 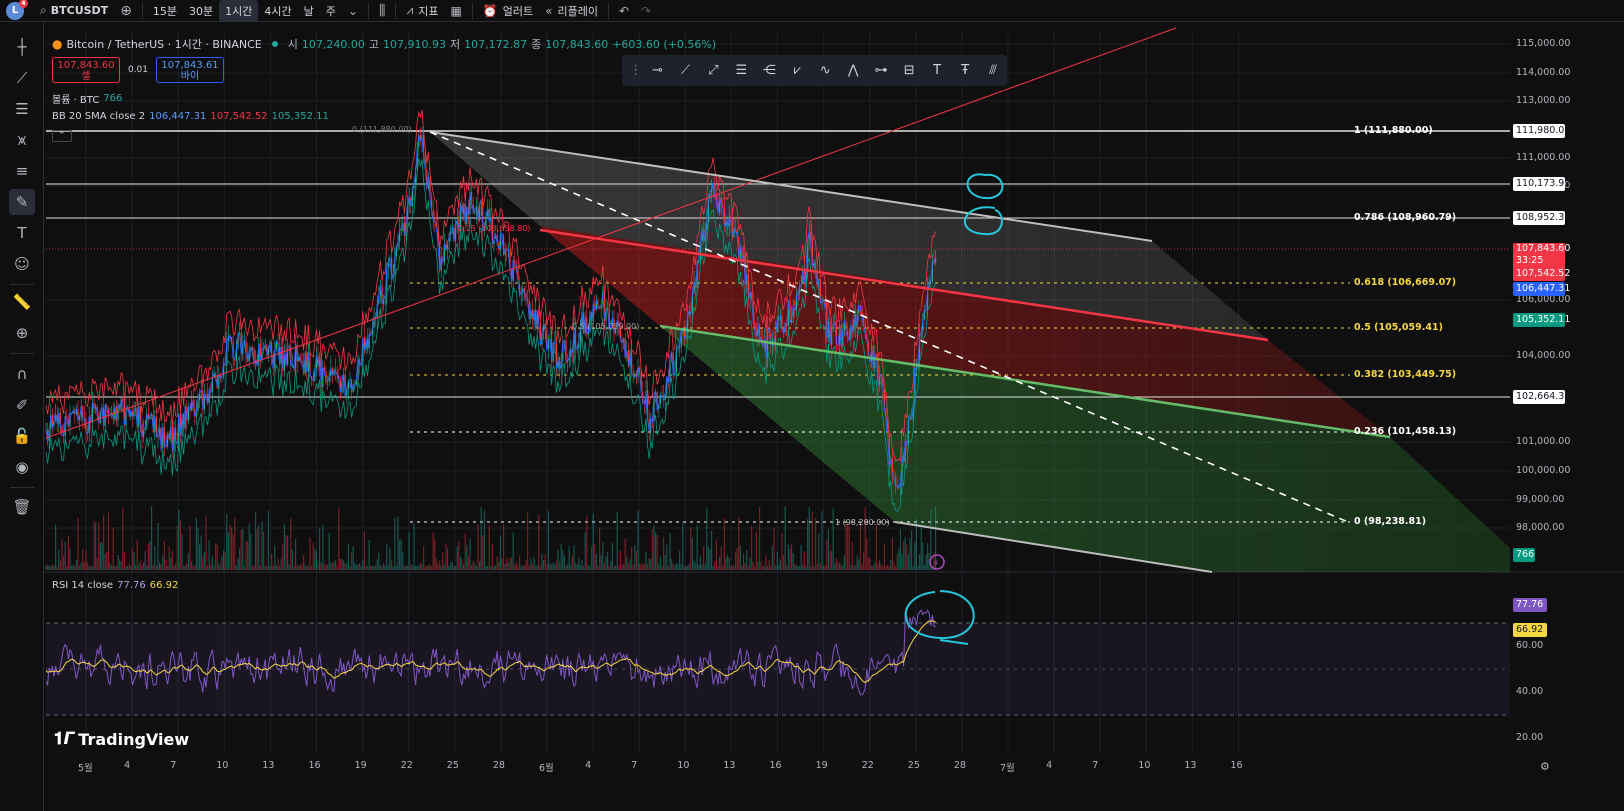 What do you see at coordinates (937, 71) in the screenshot?
I see `text-tool-bar: T` at bounding box center [937, 71].